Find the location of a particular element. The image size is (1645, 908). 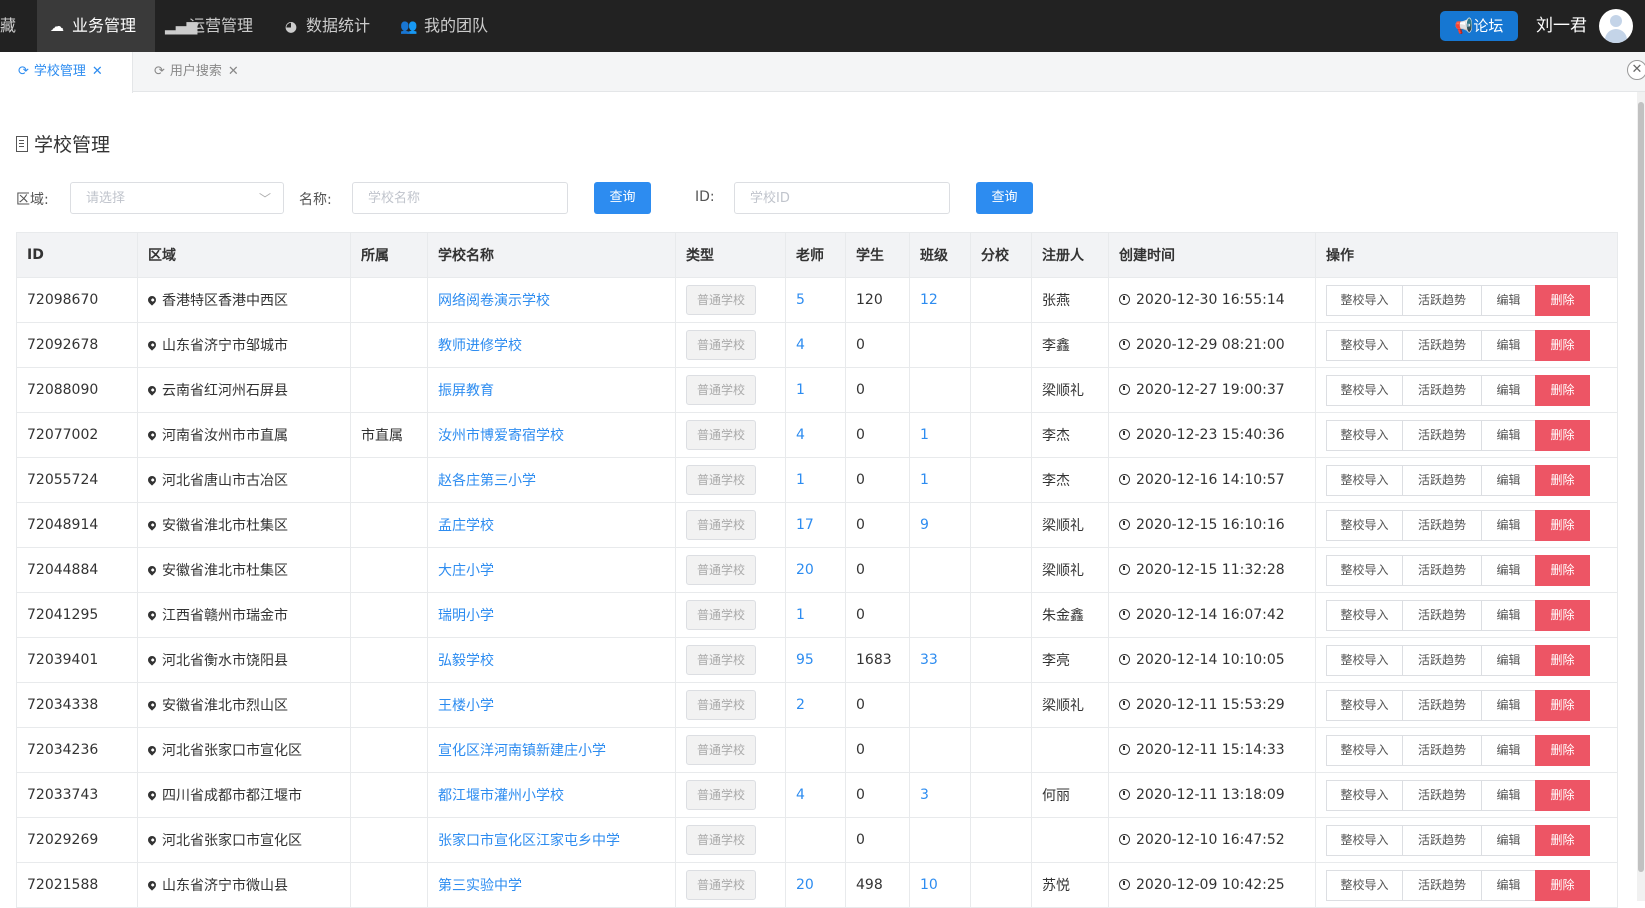

classes-count-link: 1 is located at coordinates (940, 480).